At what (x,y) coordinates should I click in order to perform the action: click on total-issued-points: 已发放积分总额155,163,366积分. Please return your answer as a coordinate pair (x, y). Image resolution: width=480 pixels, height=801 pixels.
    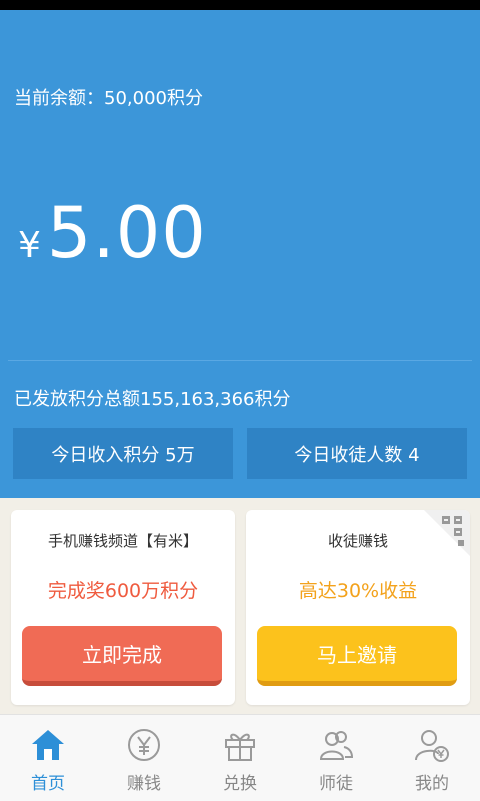
    Looking at the image, I should click on (152, 399).